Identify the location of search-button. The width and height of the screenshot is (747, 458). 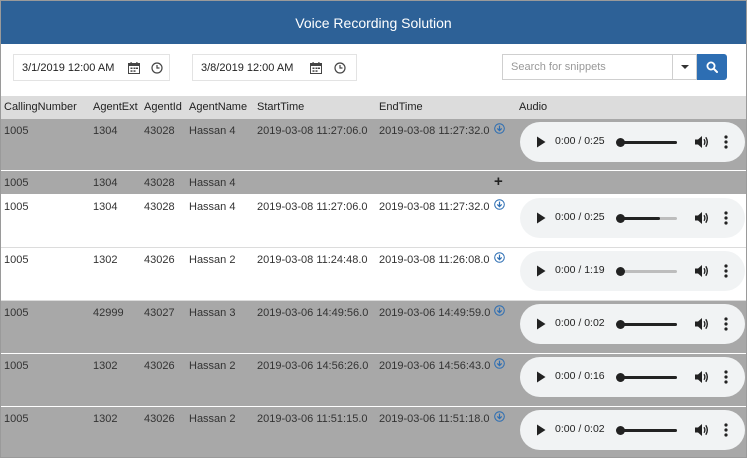
(712, 67).